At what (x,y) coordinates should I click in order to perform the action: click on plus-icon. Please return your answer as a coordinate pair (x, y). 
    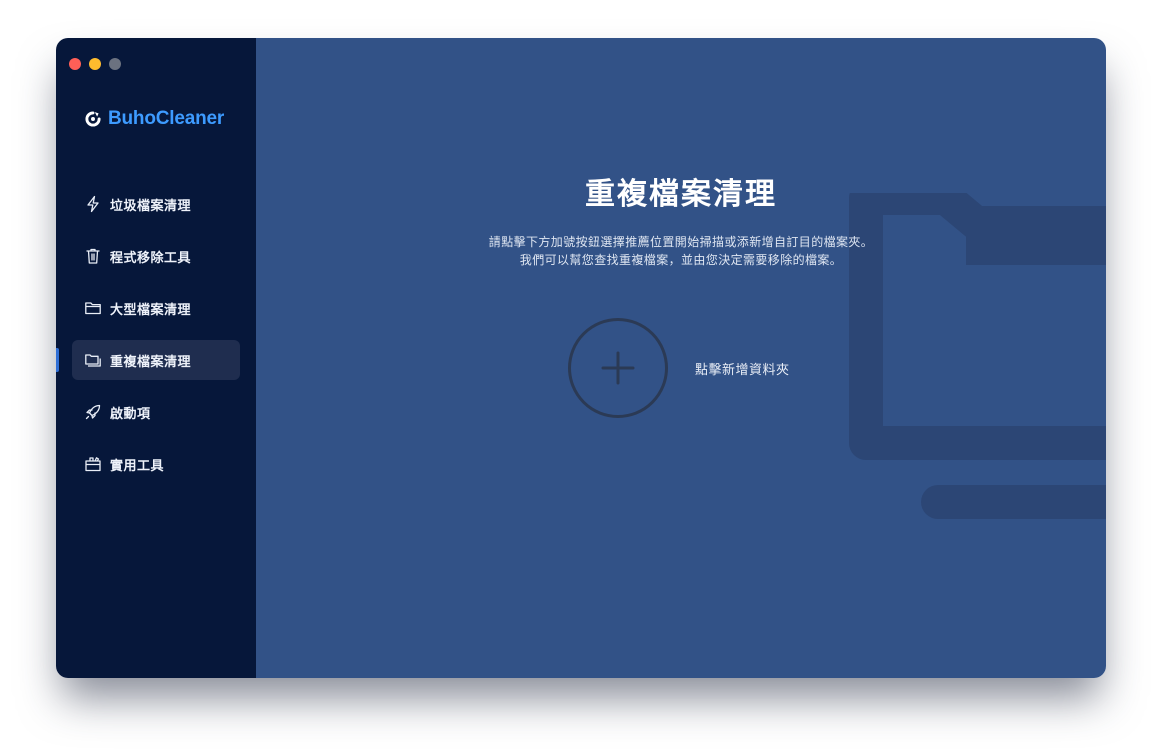
    Looking at the image, I should click on (618, 368).